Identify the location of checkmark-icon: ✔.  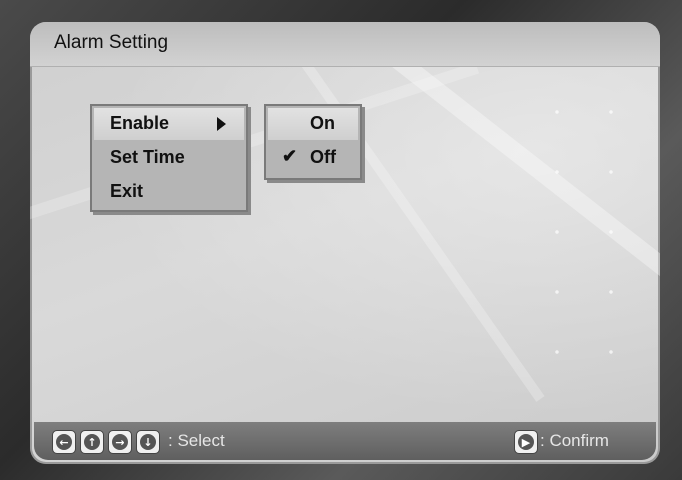
(290, 156).